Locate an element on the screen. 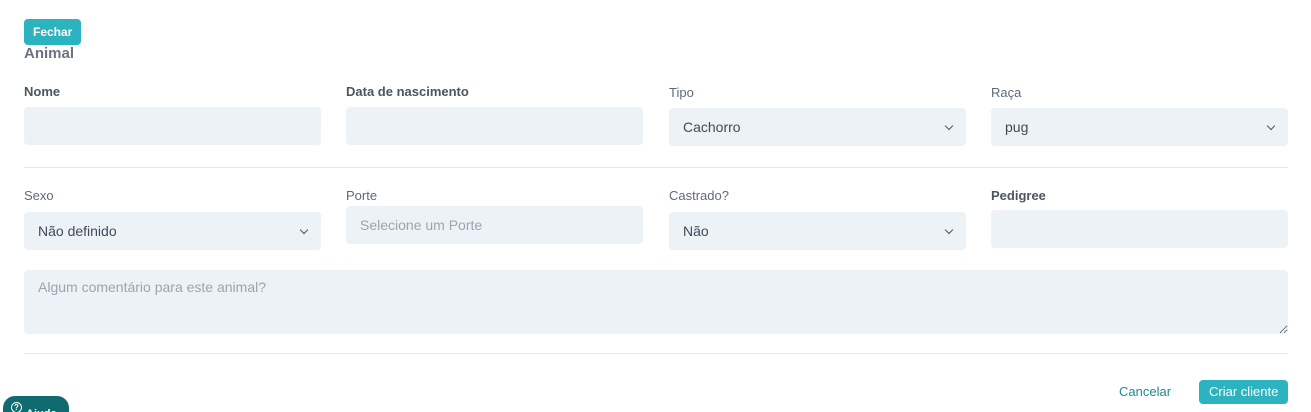 The height and width of the screenshot is (412, 1311). porte-label: Porte is located at coordinates (362, 195).